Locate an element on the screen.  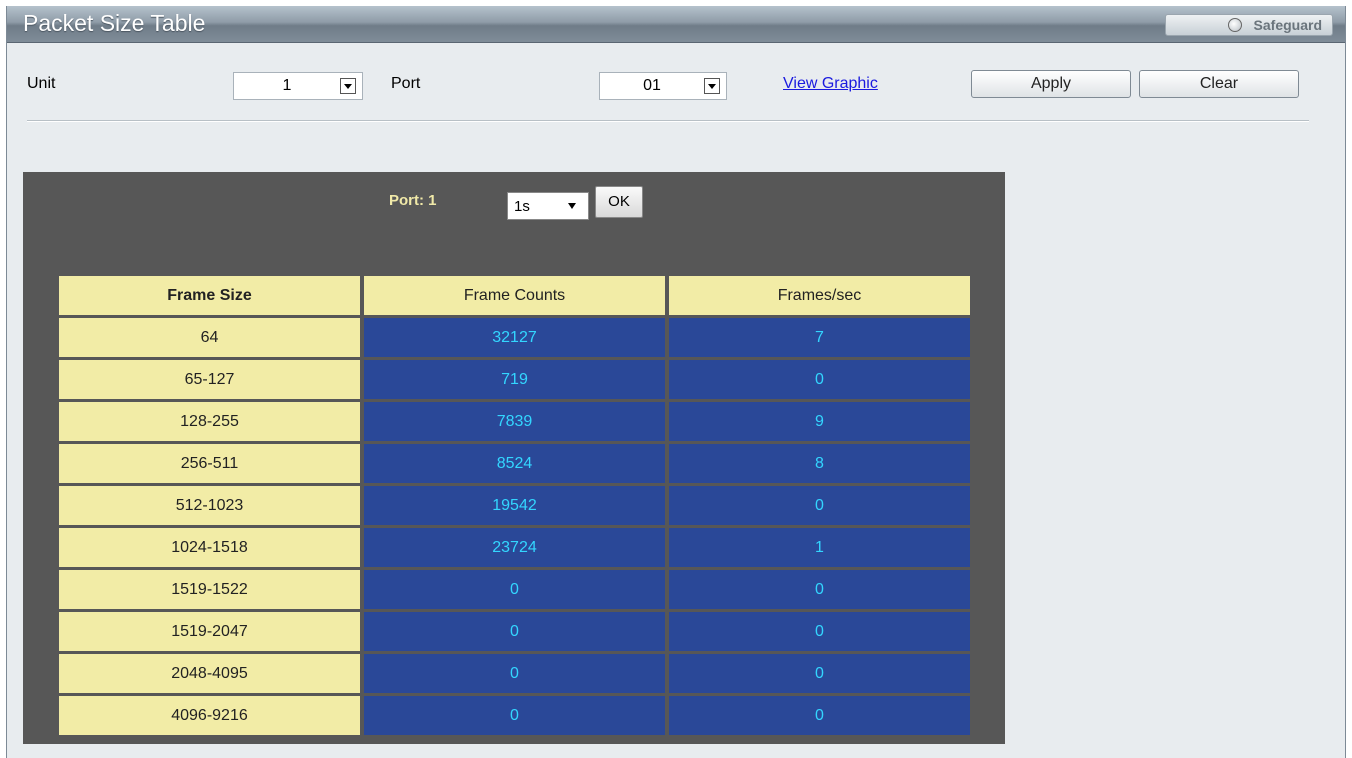
frame-size-cell: 65-127 is located at coordinates (209, 379).